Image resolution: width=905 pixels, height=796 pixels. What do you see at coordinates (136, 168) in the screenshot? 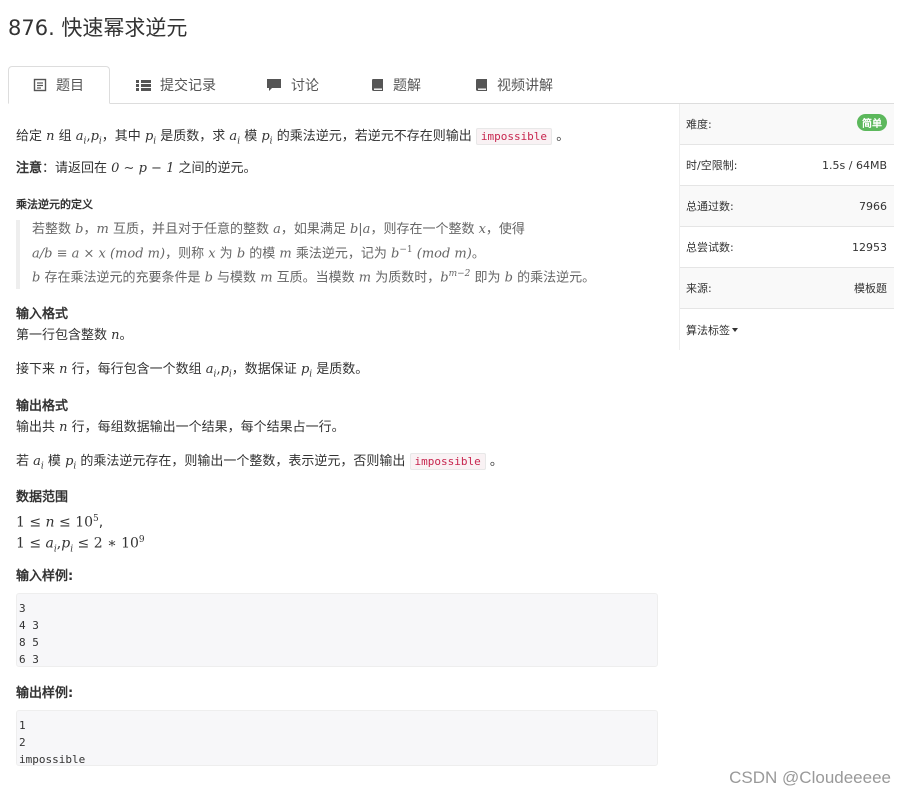
I see `problem-note: 注意：请返回在 0 ∼ p − 1 之间的逆元。` at bounding box center [136, 168].